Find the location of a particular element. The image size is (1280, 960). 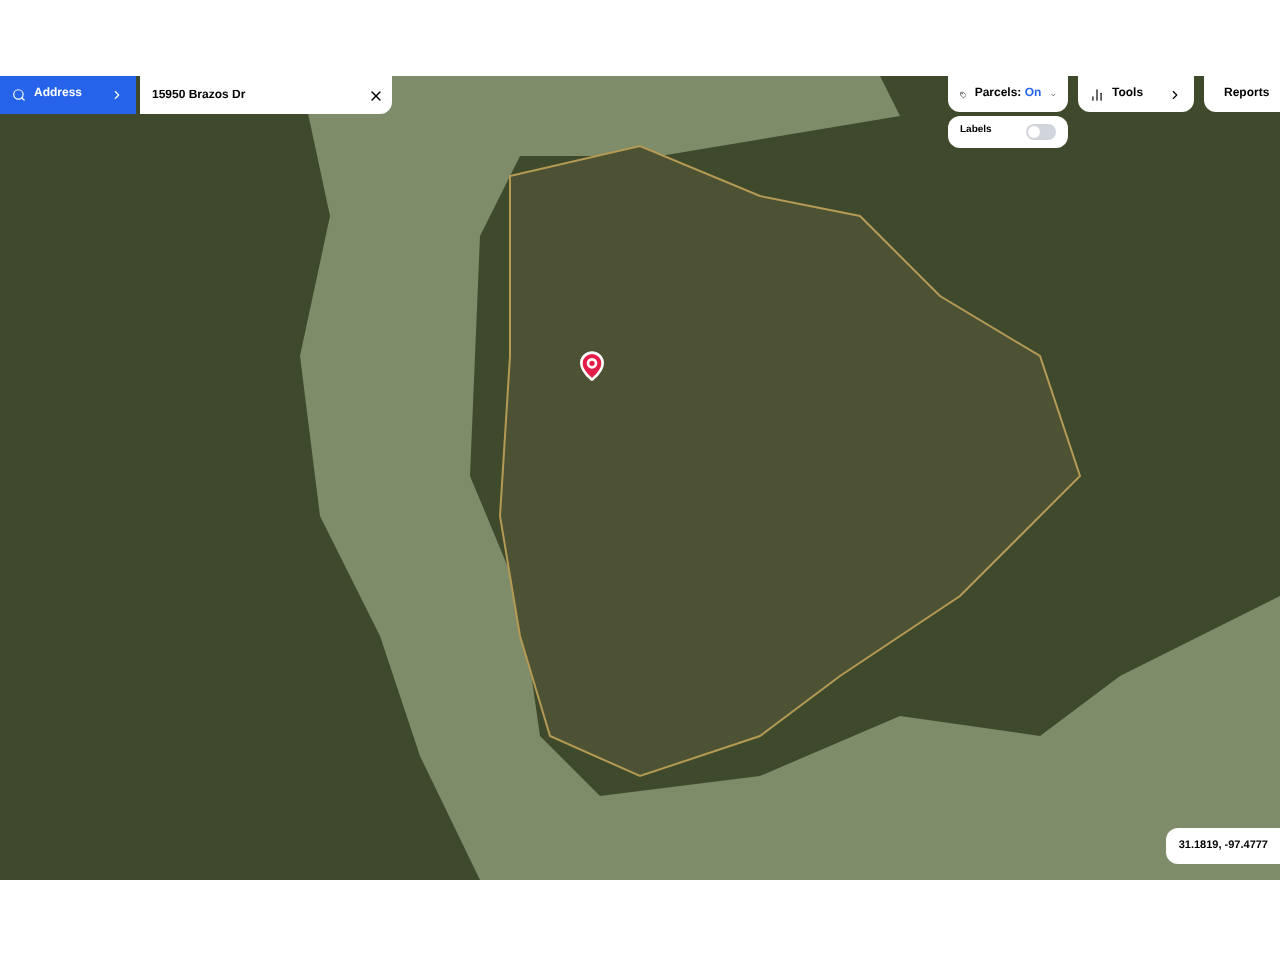

bar-chart-icon is located at coordinates (1097, 94).